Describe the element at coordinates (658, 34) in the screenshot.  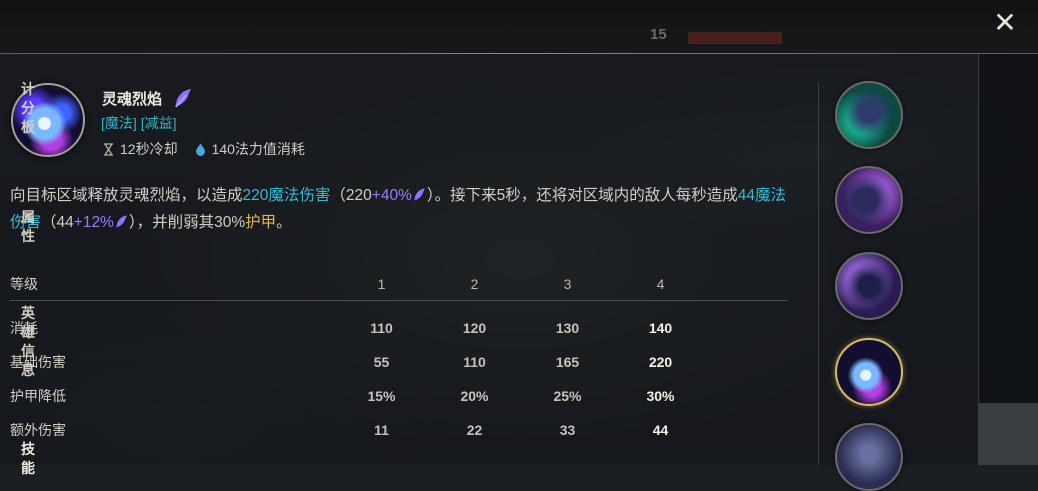
I see `background-level-badge: 15` at that location.